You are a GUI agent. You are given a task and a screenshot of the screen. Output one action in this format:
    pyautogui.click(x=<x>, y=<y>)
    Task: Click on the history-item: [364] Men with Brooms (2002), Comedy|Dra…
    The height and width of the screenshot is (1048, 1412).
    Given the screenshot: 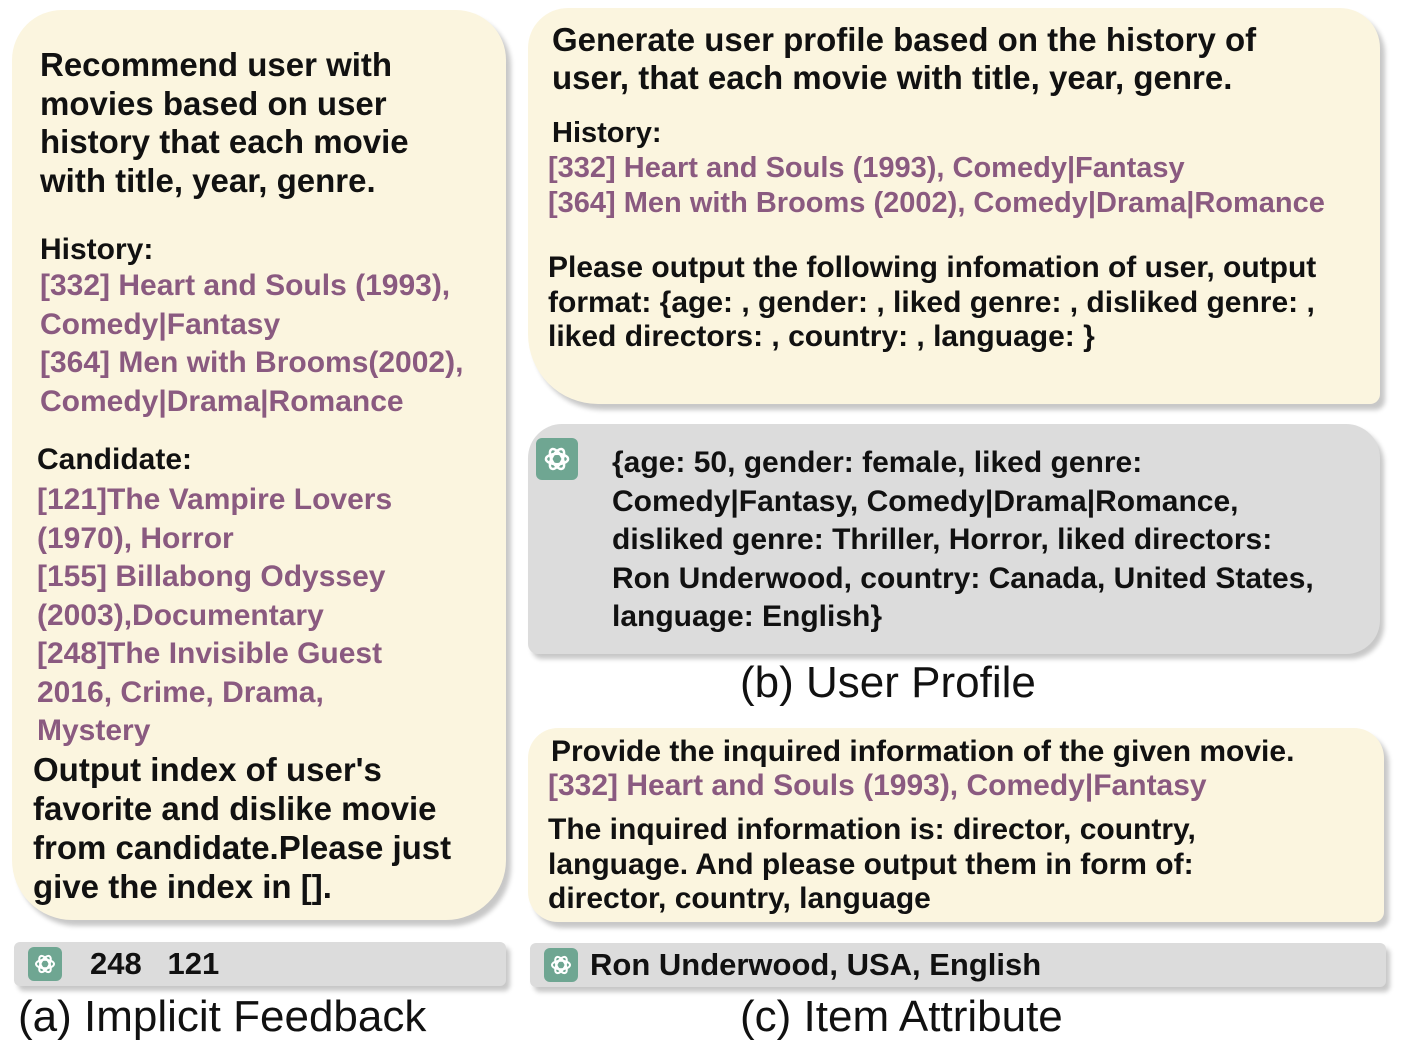 What is the action you would take?
    pyautogui.click(x=936, y=203)
    